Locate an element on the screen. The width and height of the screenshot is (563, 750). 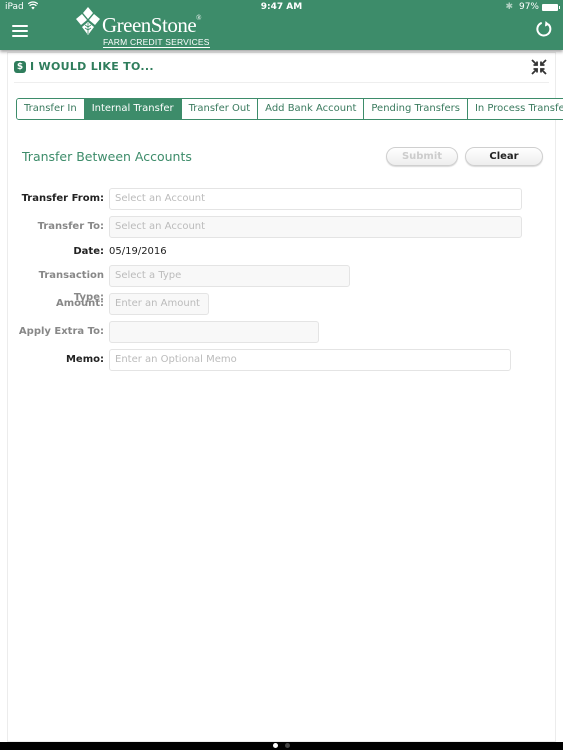
date-label: Date: is located at coordinates (88, 251).